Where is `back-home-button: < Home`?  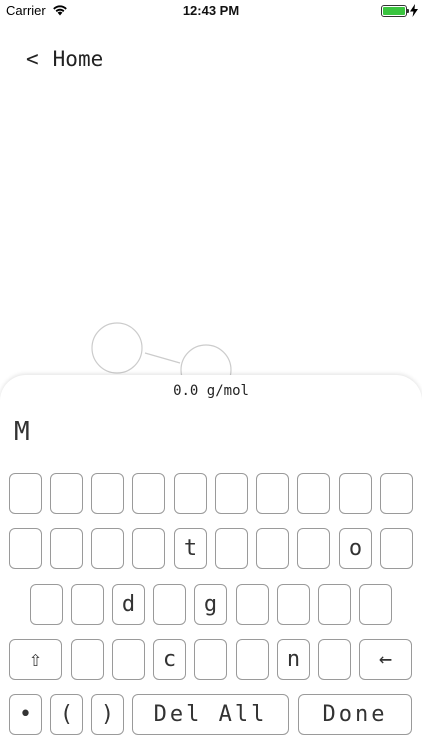 back-home-button: < Home is located at coordinates (64, 59).